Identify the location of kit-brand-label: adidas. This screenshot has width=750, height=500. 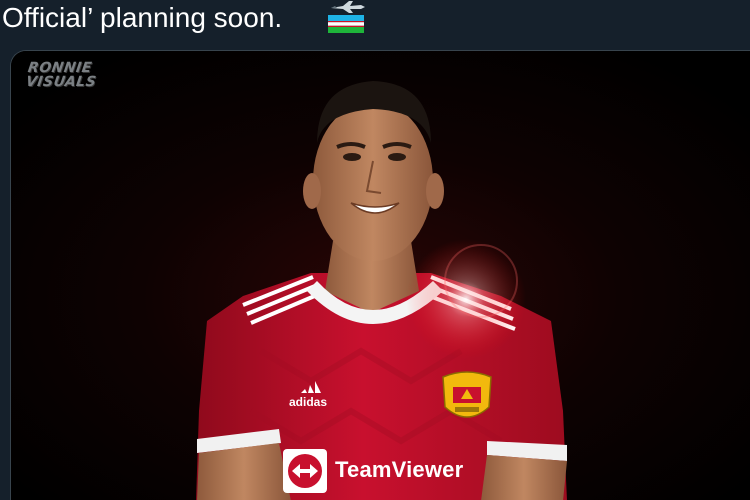
(308, 402).